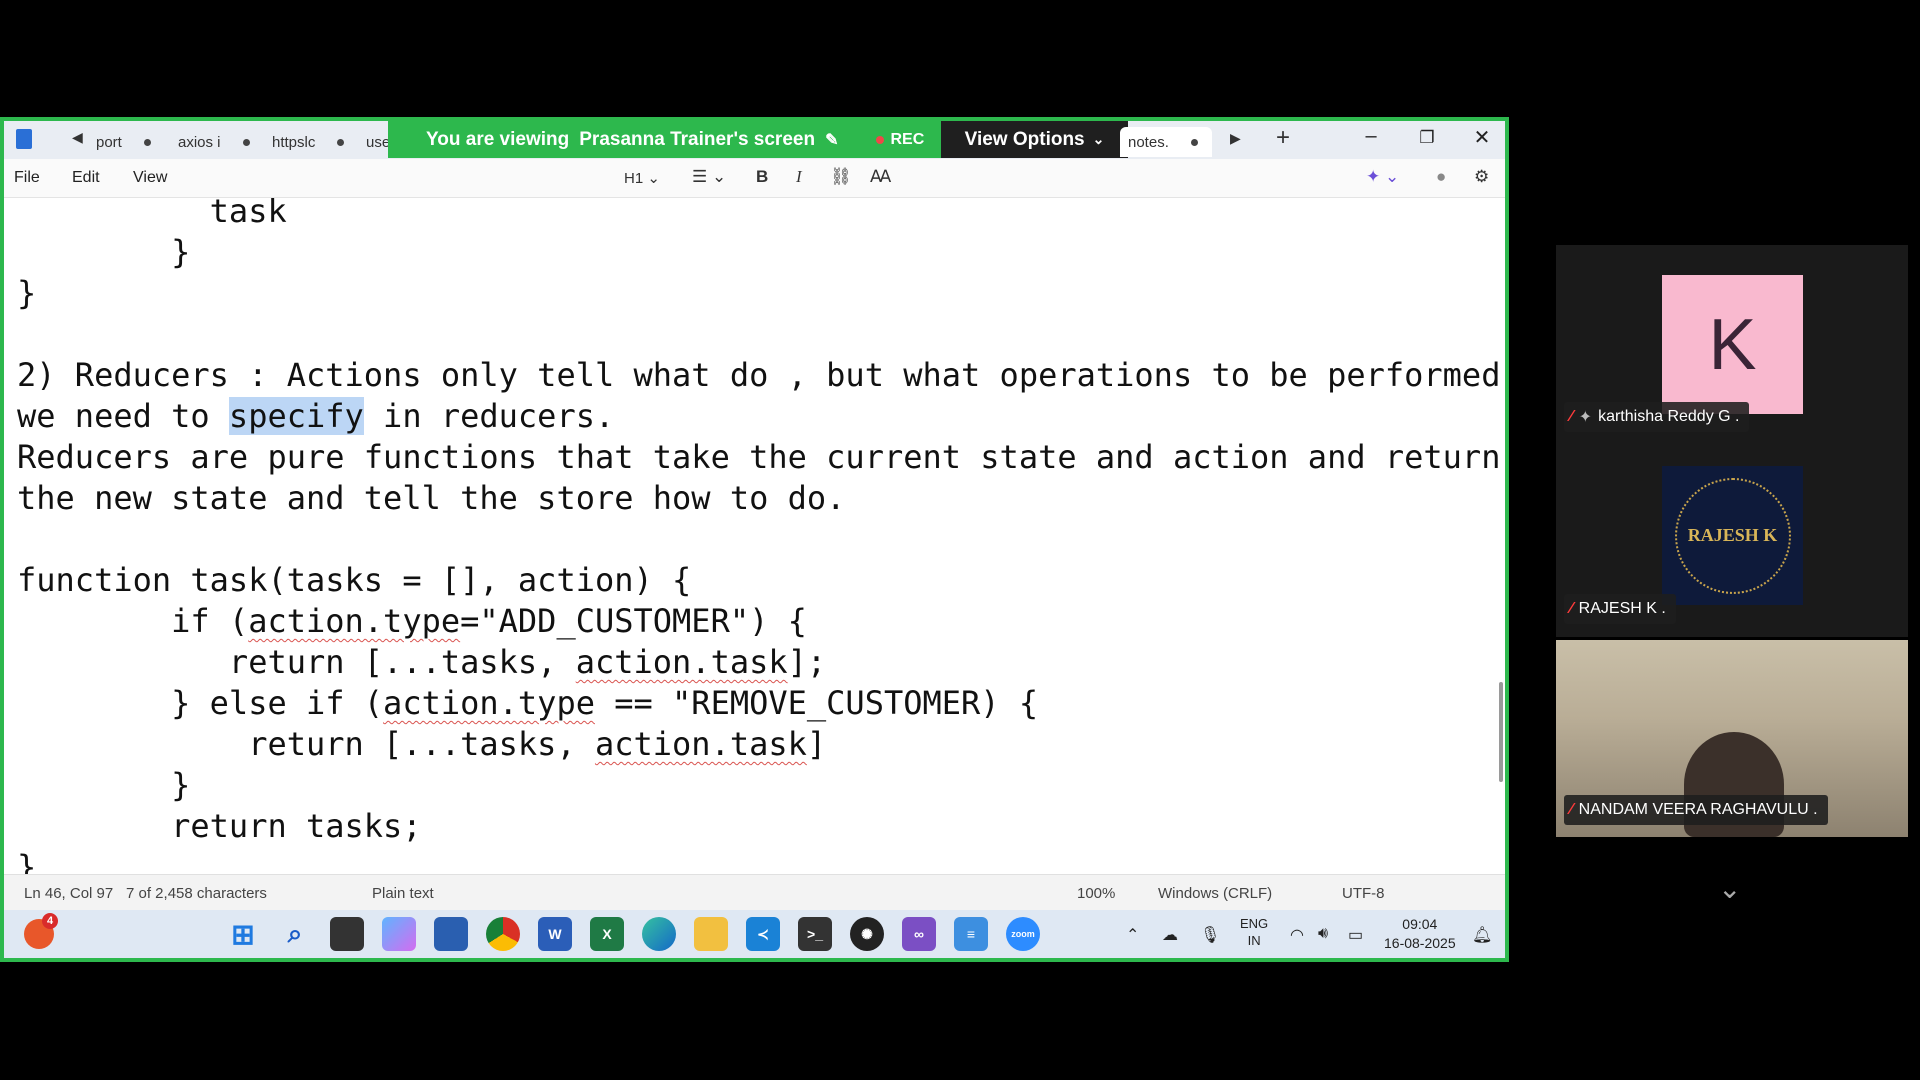 The image size is (1920, 1080). I want to click on menu-bar: File Edit View H1 ⌄ ☰ ⌄ B I ⛓ Ꜳ ✦ ⌄ ● ⚙, so click(754, 178).